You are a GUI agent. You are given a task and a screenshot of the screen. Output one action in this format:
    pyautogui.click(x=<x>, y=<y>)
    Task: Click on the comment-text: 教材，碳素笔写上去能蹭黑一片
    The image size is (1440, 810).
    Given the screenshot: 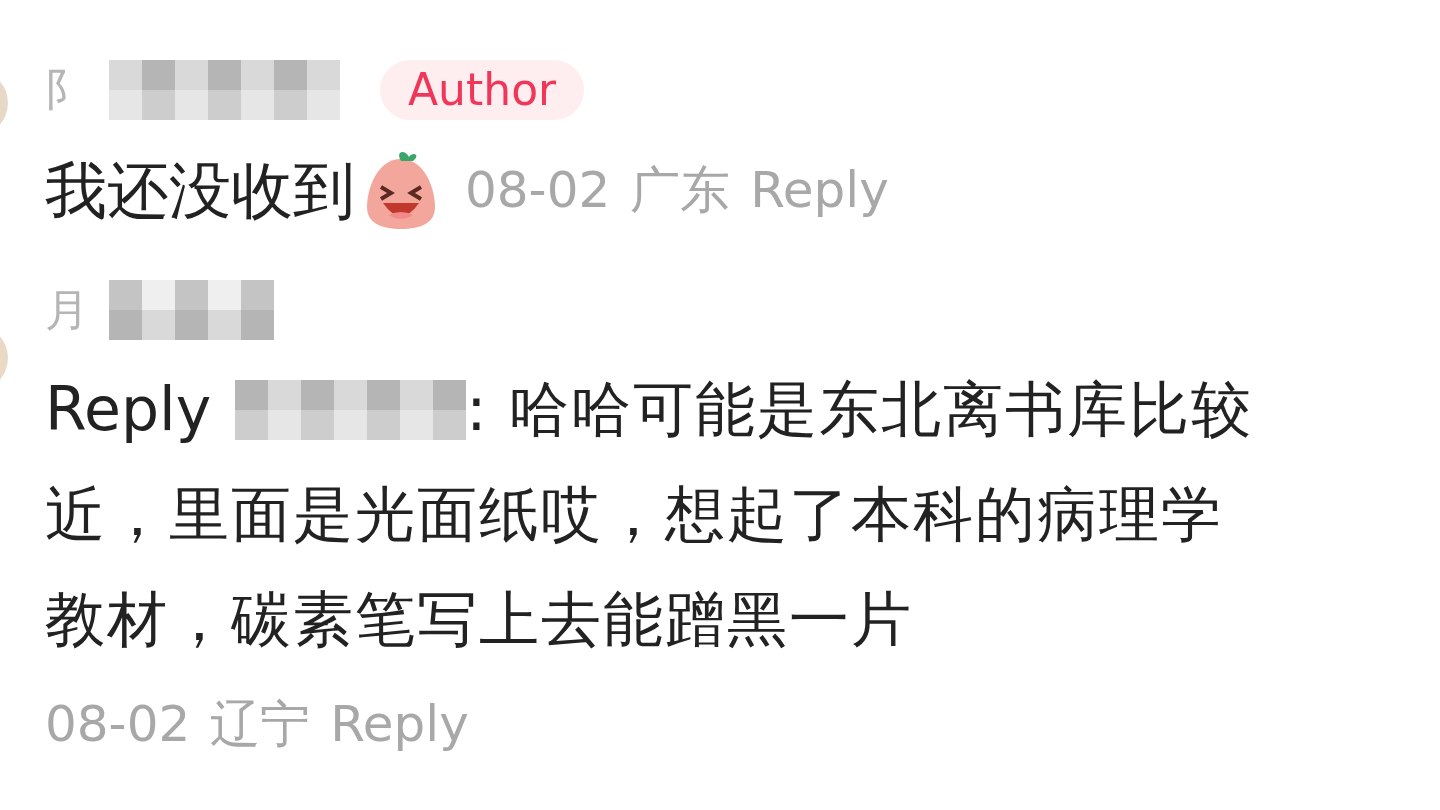 What is the action you would take?
    pyautogui.click(x=479, y=619)
    